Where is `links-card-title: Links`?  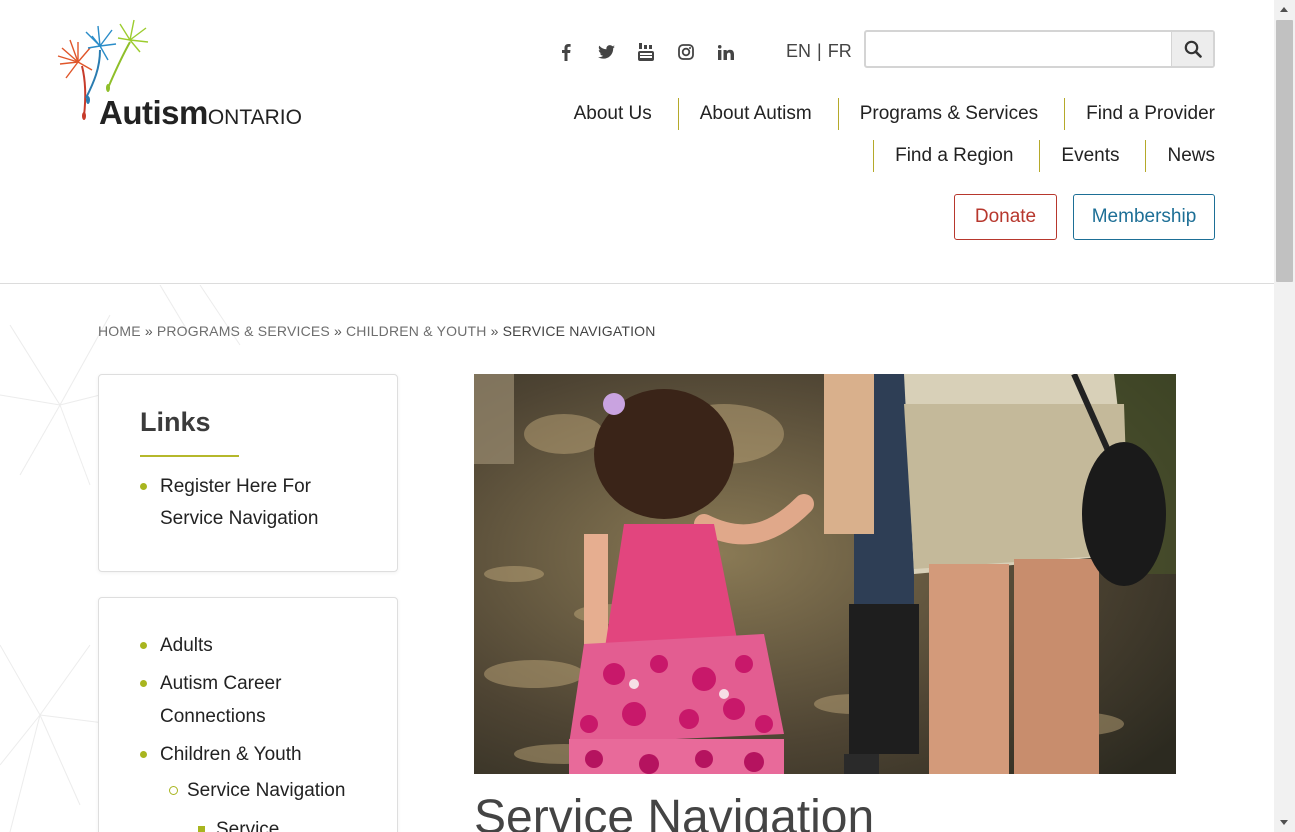
links-card-title: Links is located at coordinates (175, 422).